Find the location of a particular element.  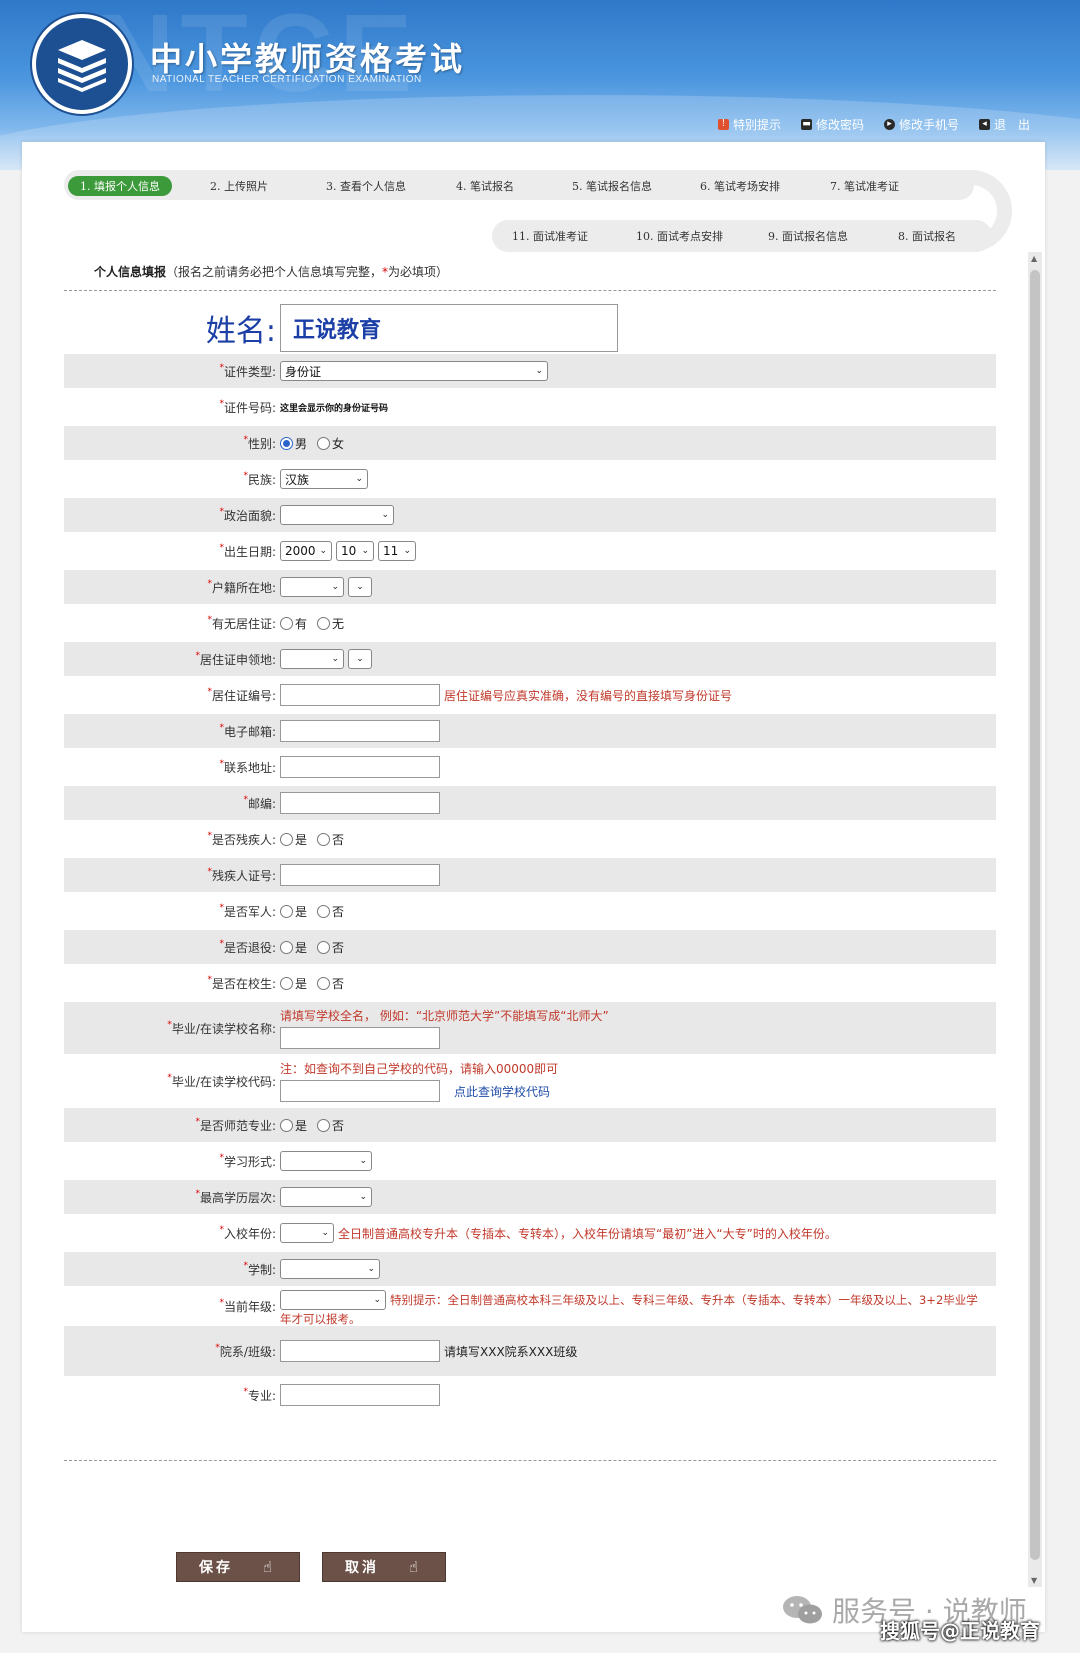

divider-top is located at coordinates (530, 290).